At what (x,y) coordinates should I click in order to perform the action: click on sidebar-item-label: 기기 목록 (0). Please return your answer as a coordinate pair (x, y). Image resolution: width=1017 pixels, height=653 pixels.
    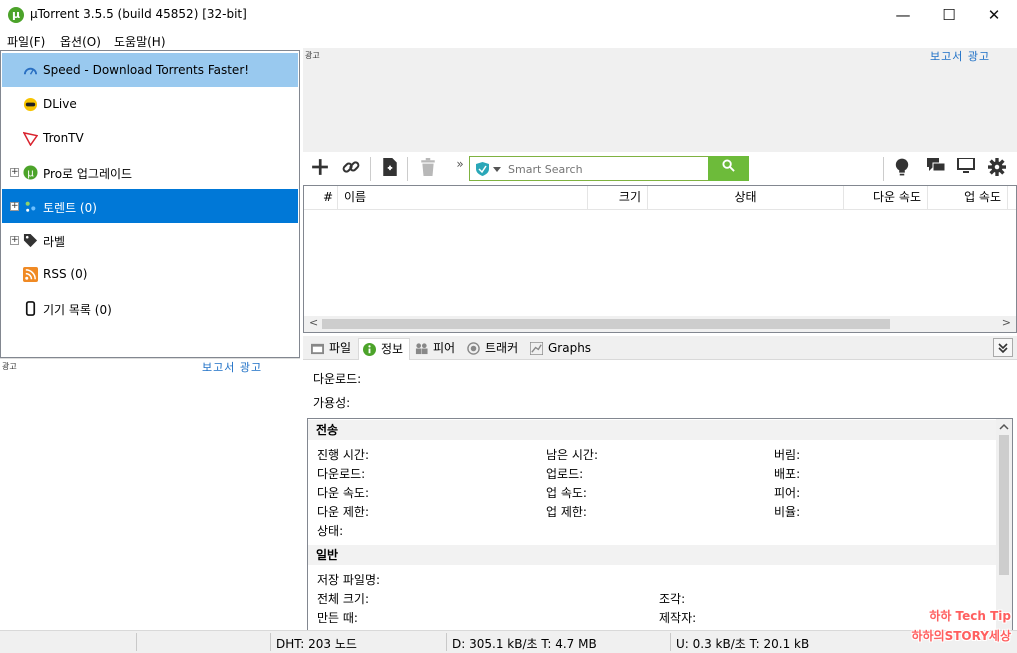
    Looking at the image, I should click on (77, 310).